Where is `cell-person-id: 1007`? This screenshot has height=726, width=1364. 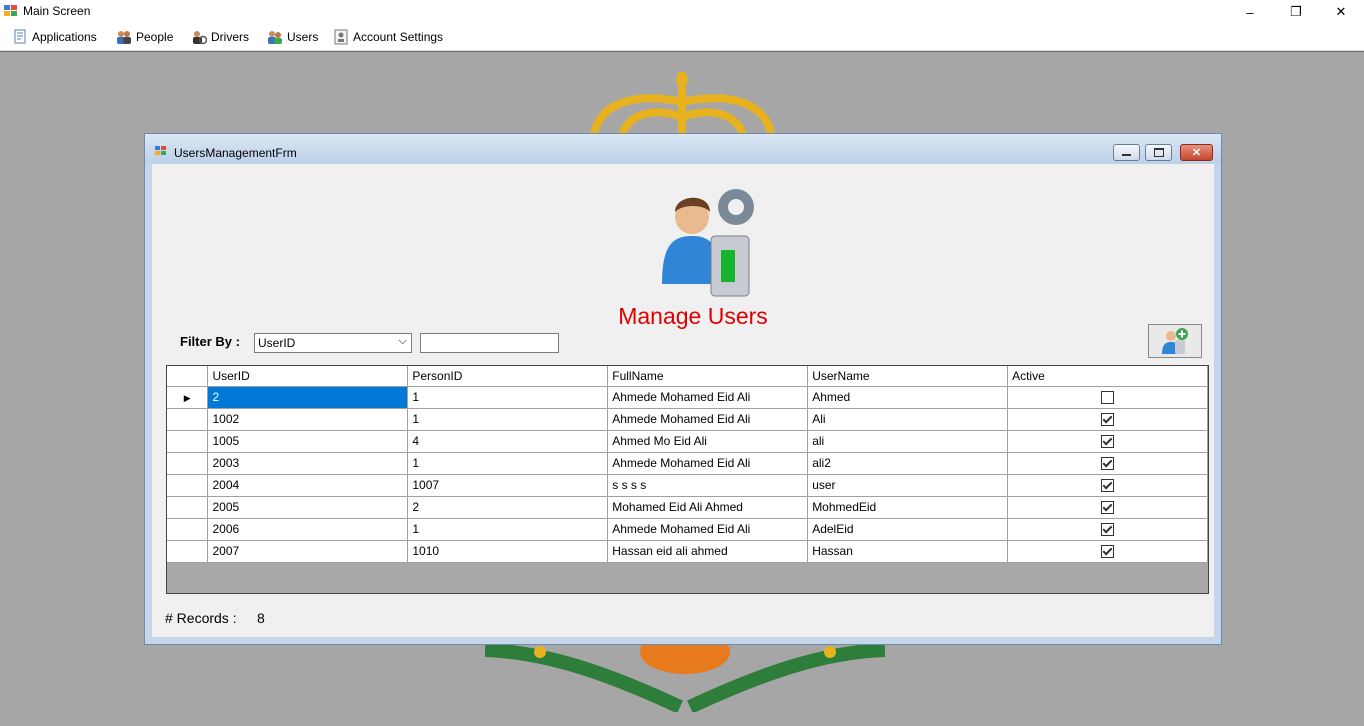
cell-person-id: 1007 is located at coordinates (508, 485).